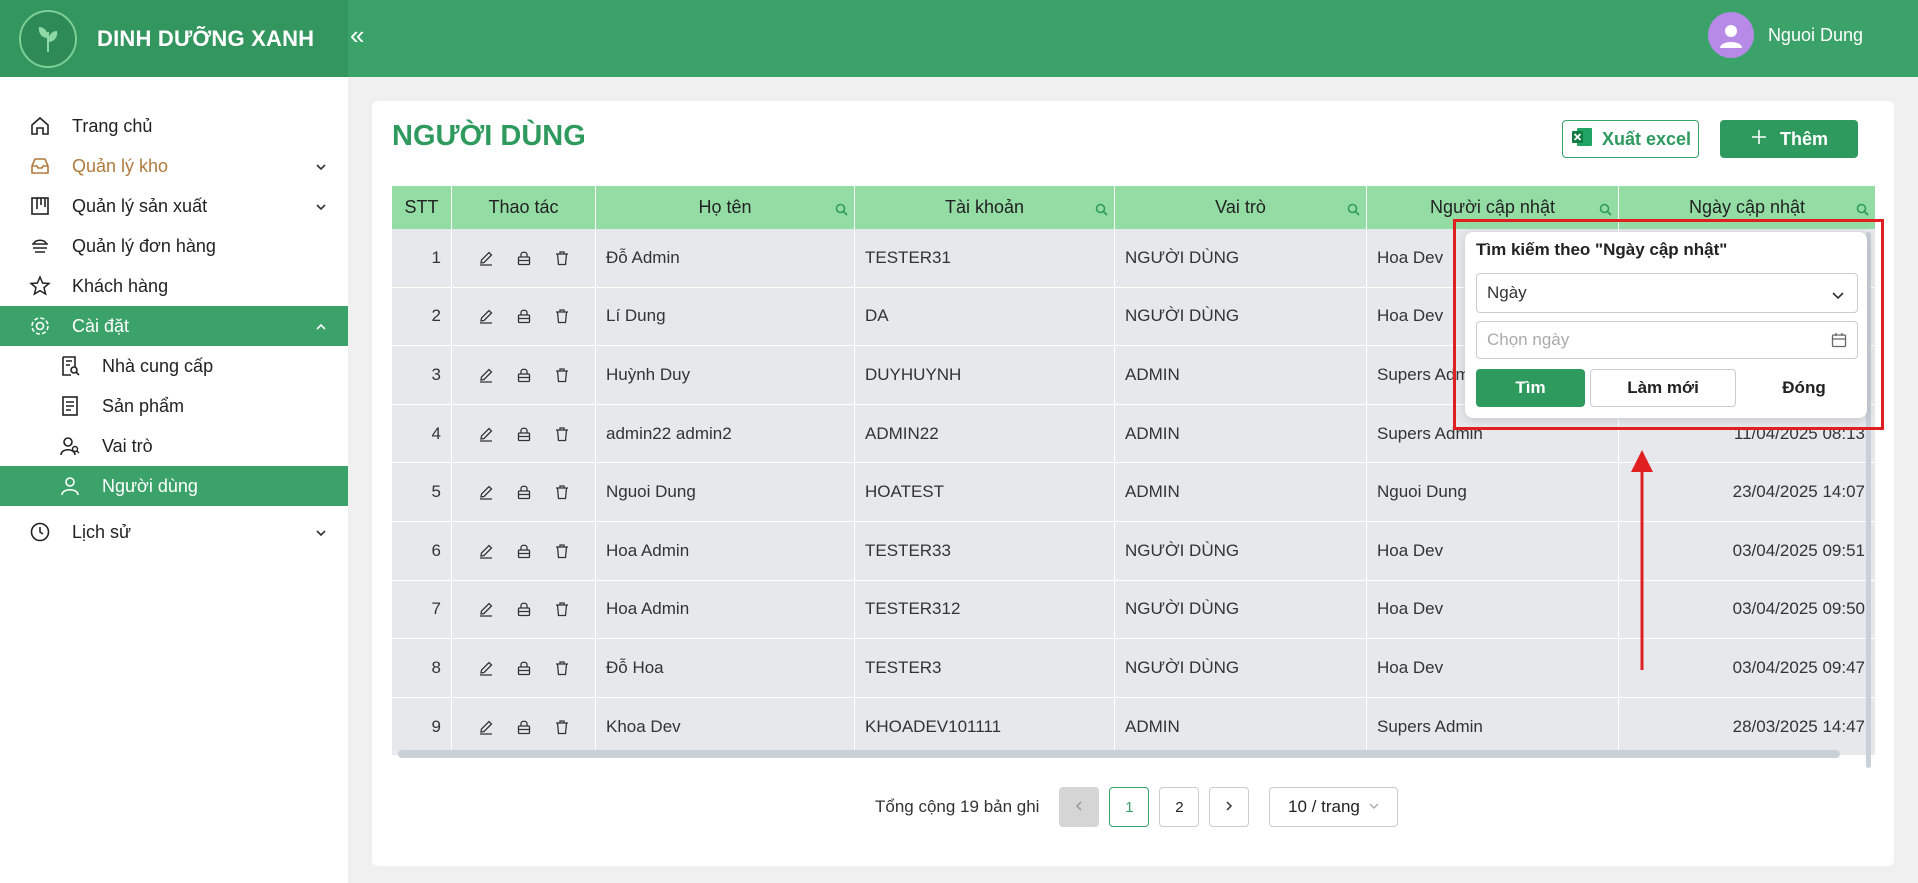 The width and height of the screenshot is (1918, 883). Describe the element at coordinates (725, 375) in the screenshot. I see `cell-name: Huỳnh Duy` at that location.